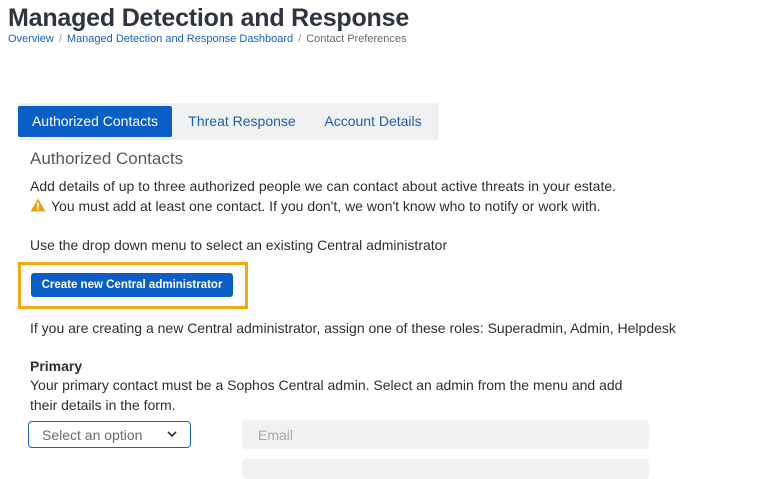 This screenshot has height=479, width=767. What do you see at coordinates (95, 121) in the screenshot?
I see `tab-authorized-contacts: Authorized Contacts` at bounding box center [95, 121].